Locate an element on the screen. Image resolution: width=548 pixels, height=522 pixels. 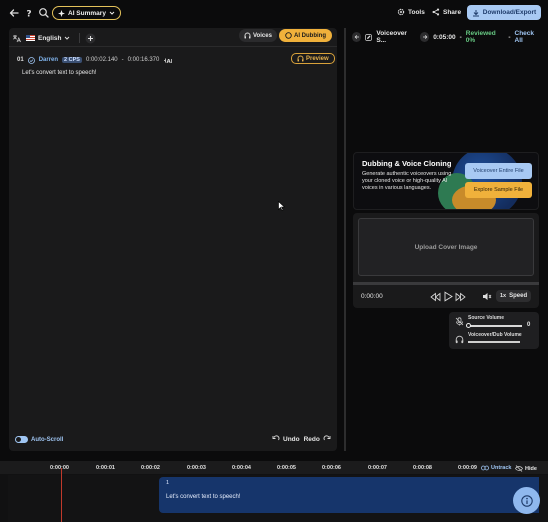
playback-speed-button: 1x Speed is located at coordinates (514, 296).